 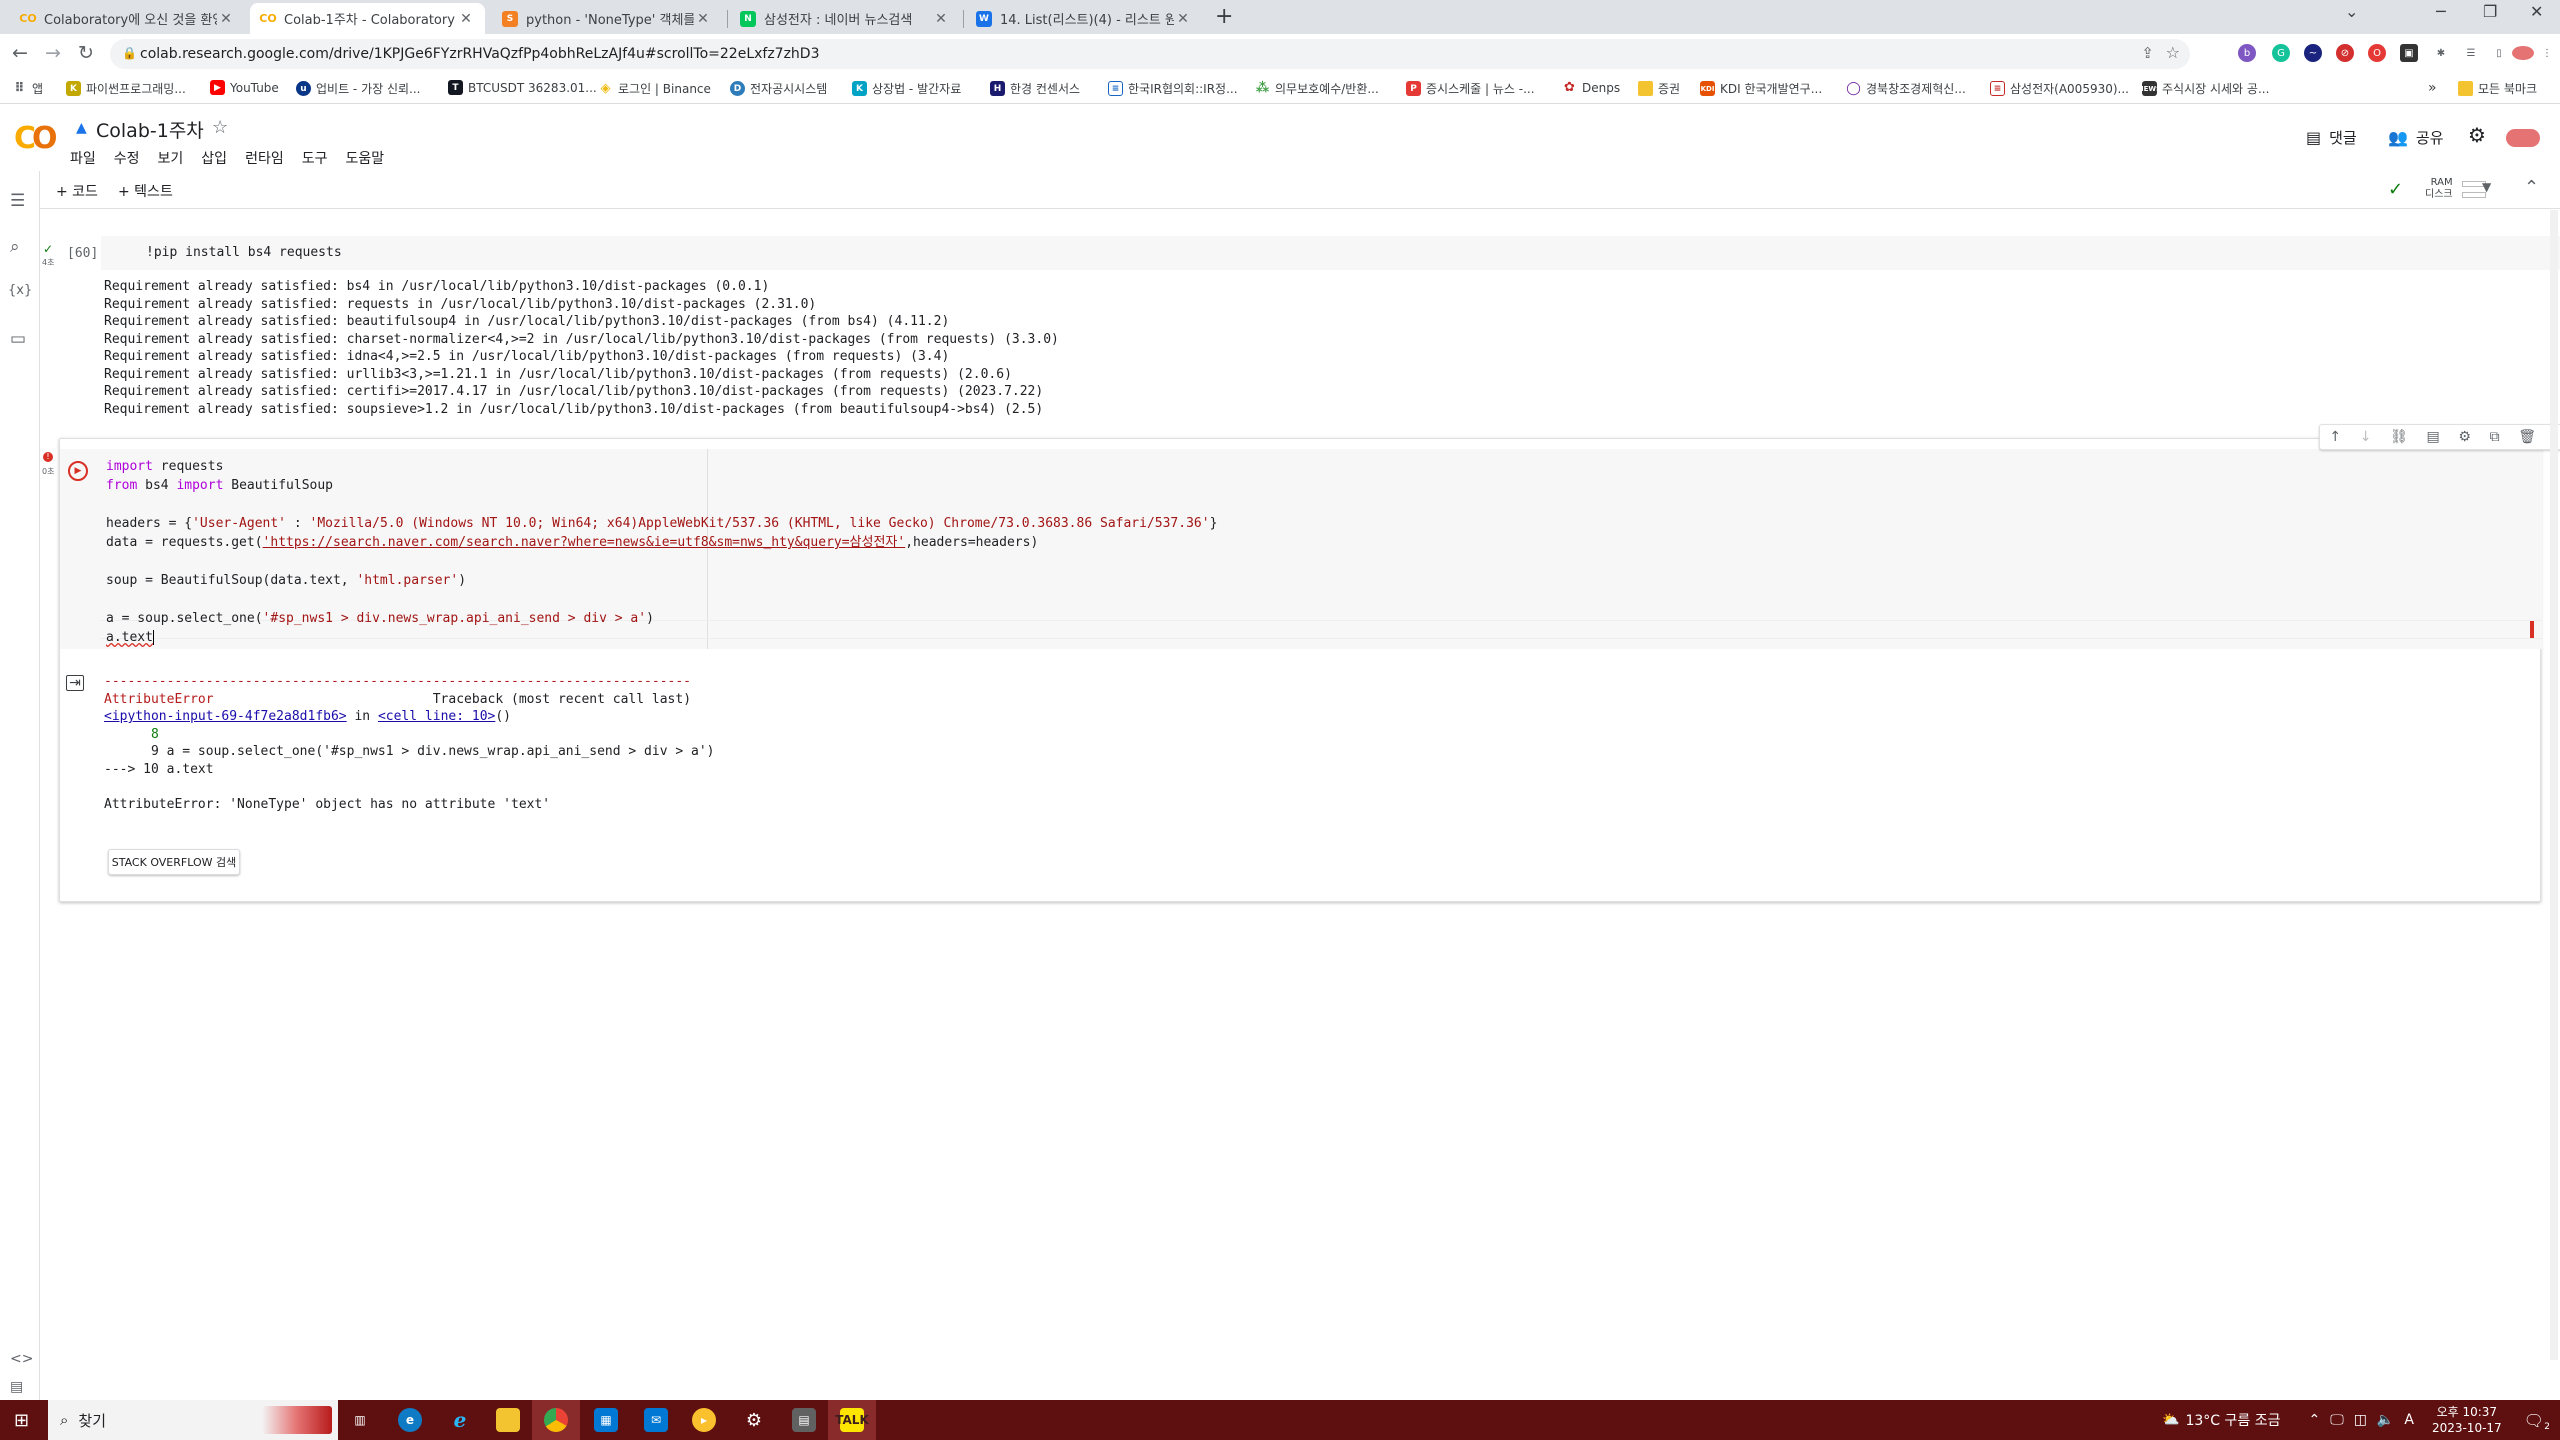 I want to click on bookmark-denps: ✿ Denps, so click(x=1591, y=87).